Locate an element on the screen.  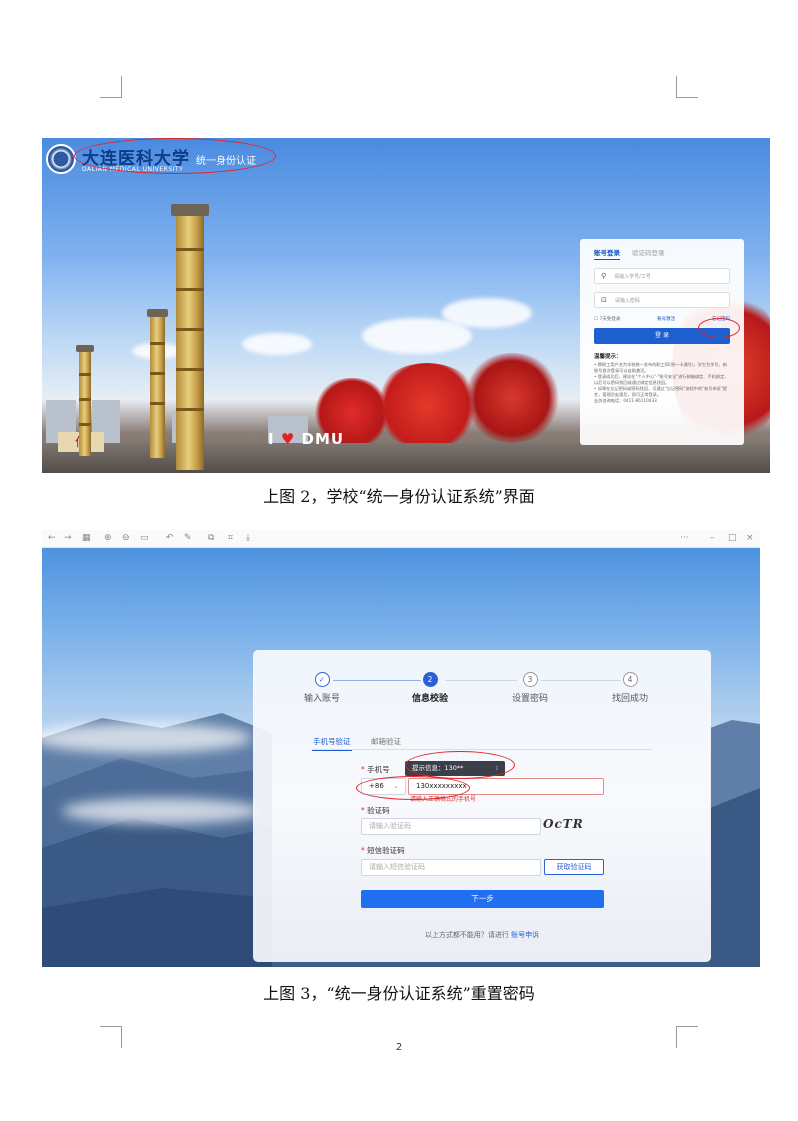
back-icon: ← is located at coordinates (52, 538).